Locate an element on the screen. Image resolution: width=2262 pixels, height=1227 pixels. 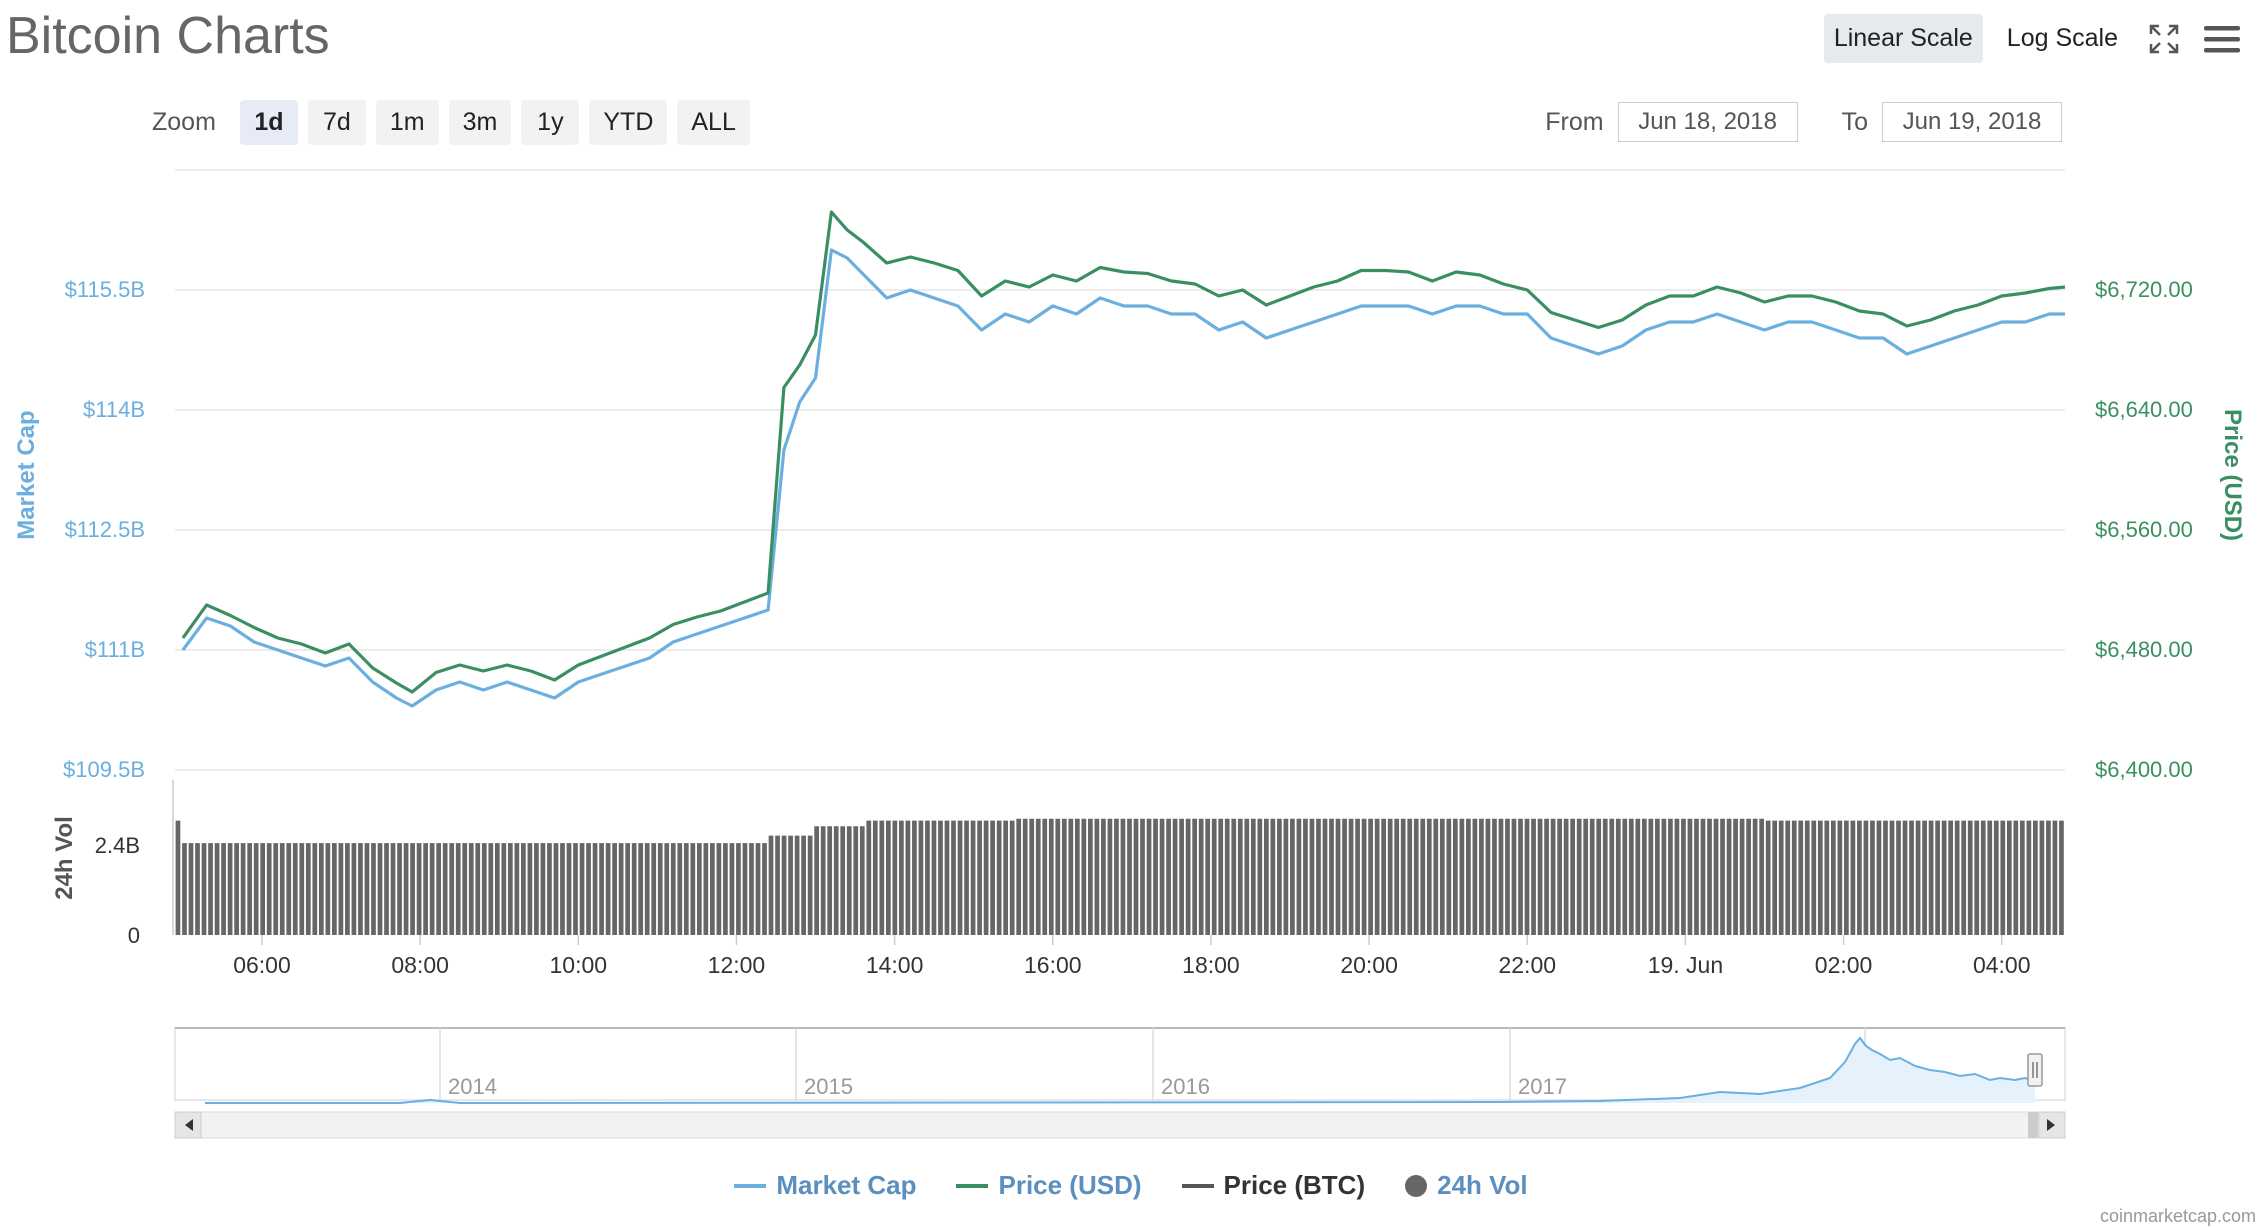
legend-label: Price (BTC) is located at coordinates (1294, 1185).